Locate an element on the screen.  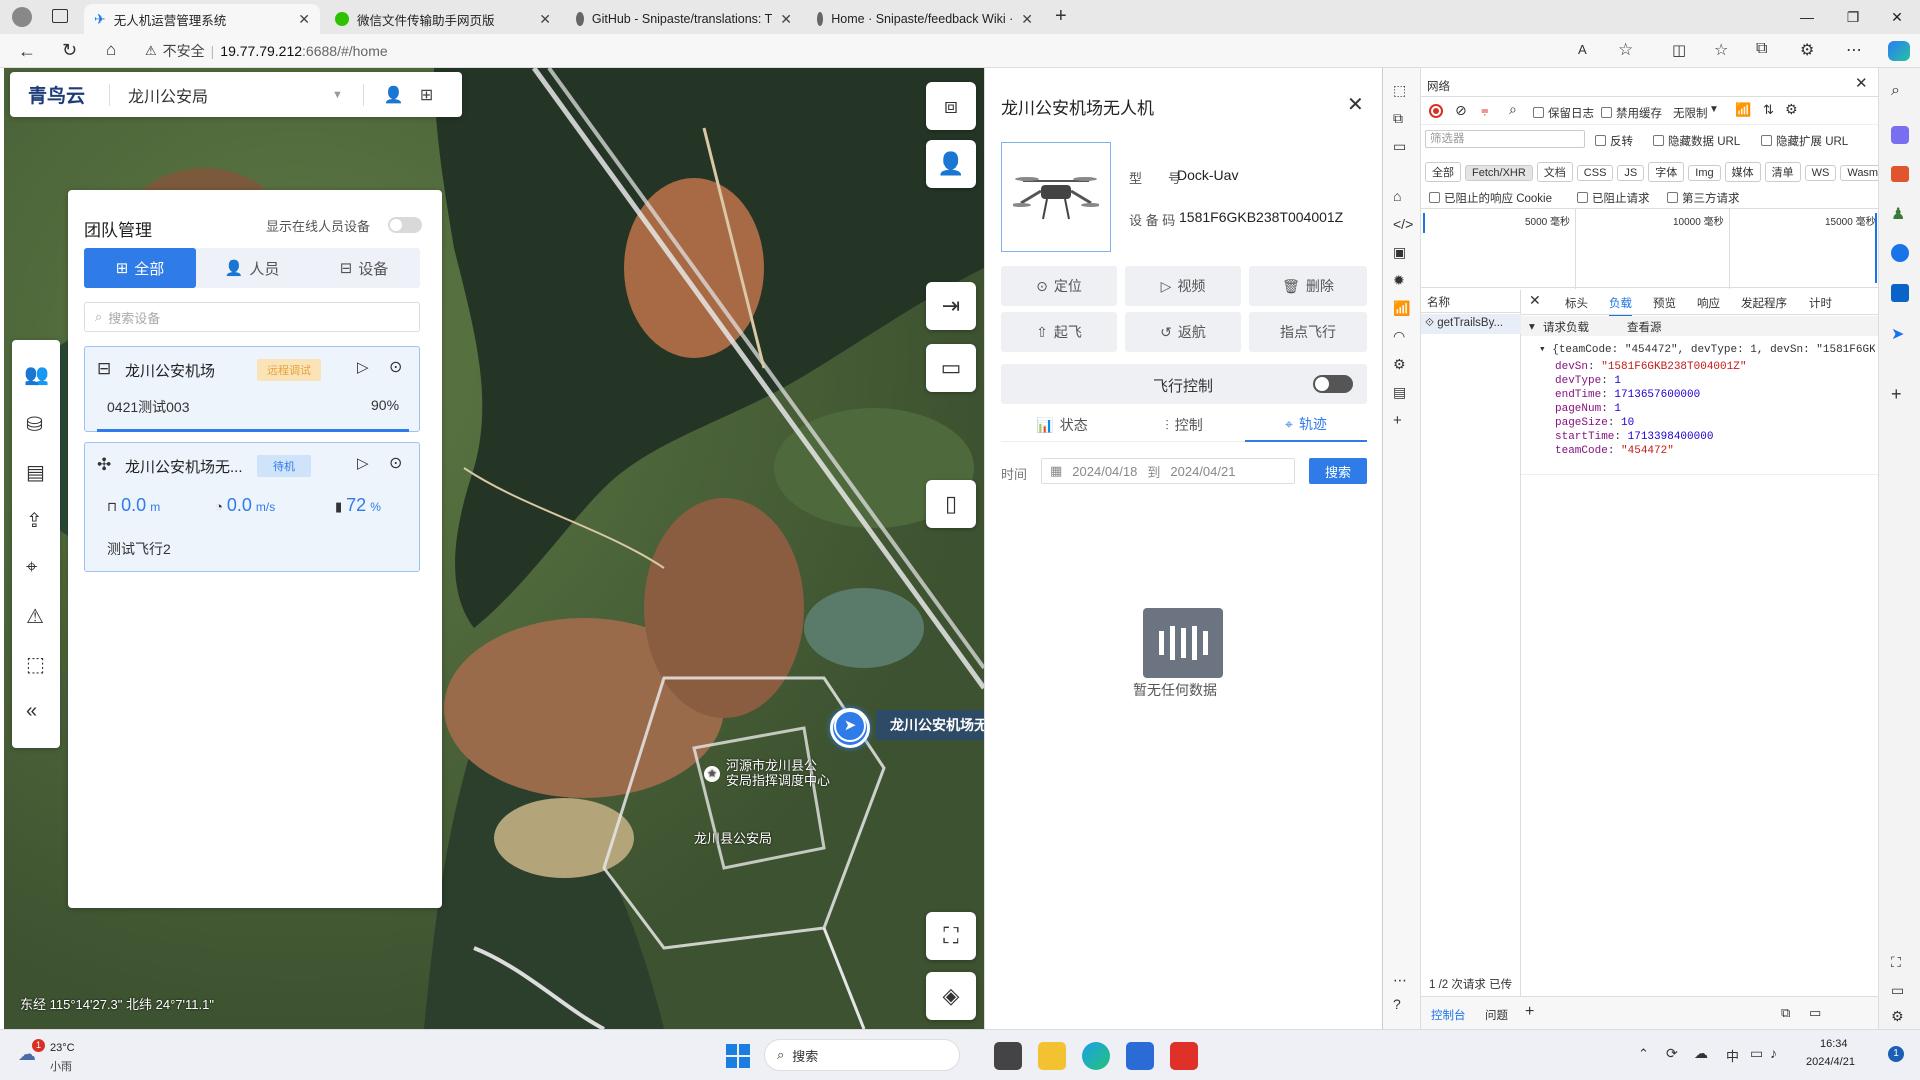
invert-checkbox: 反转 is located at coordinates (1614, 141).